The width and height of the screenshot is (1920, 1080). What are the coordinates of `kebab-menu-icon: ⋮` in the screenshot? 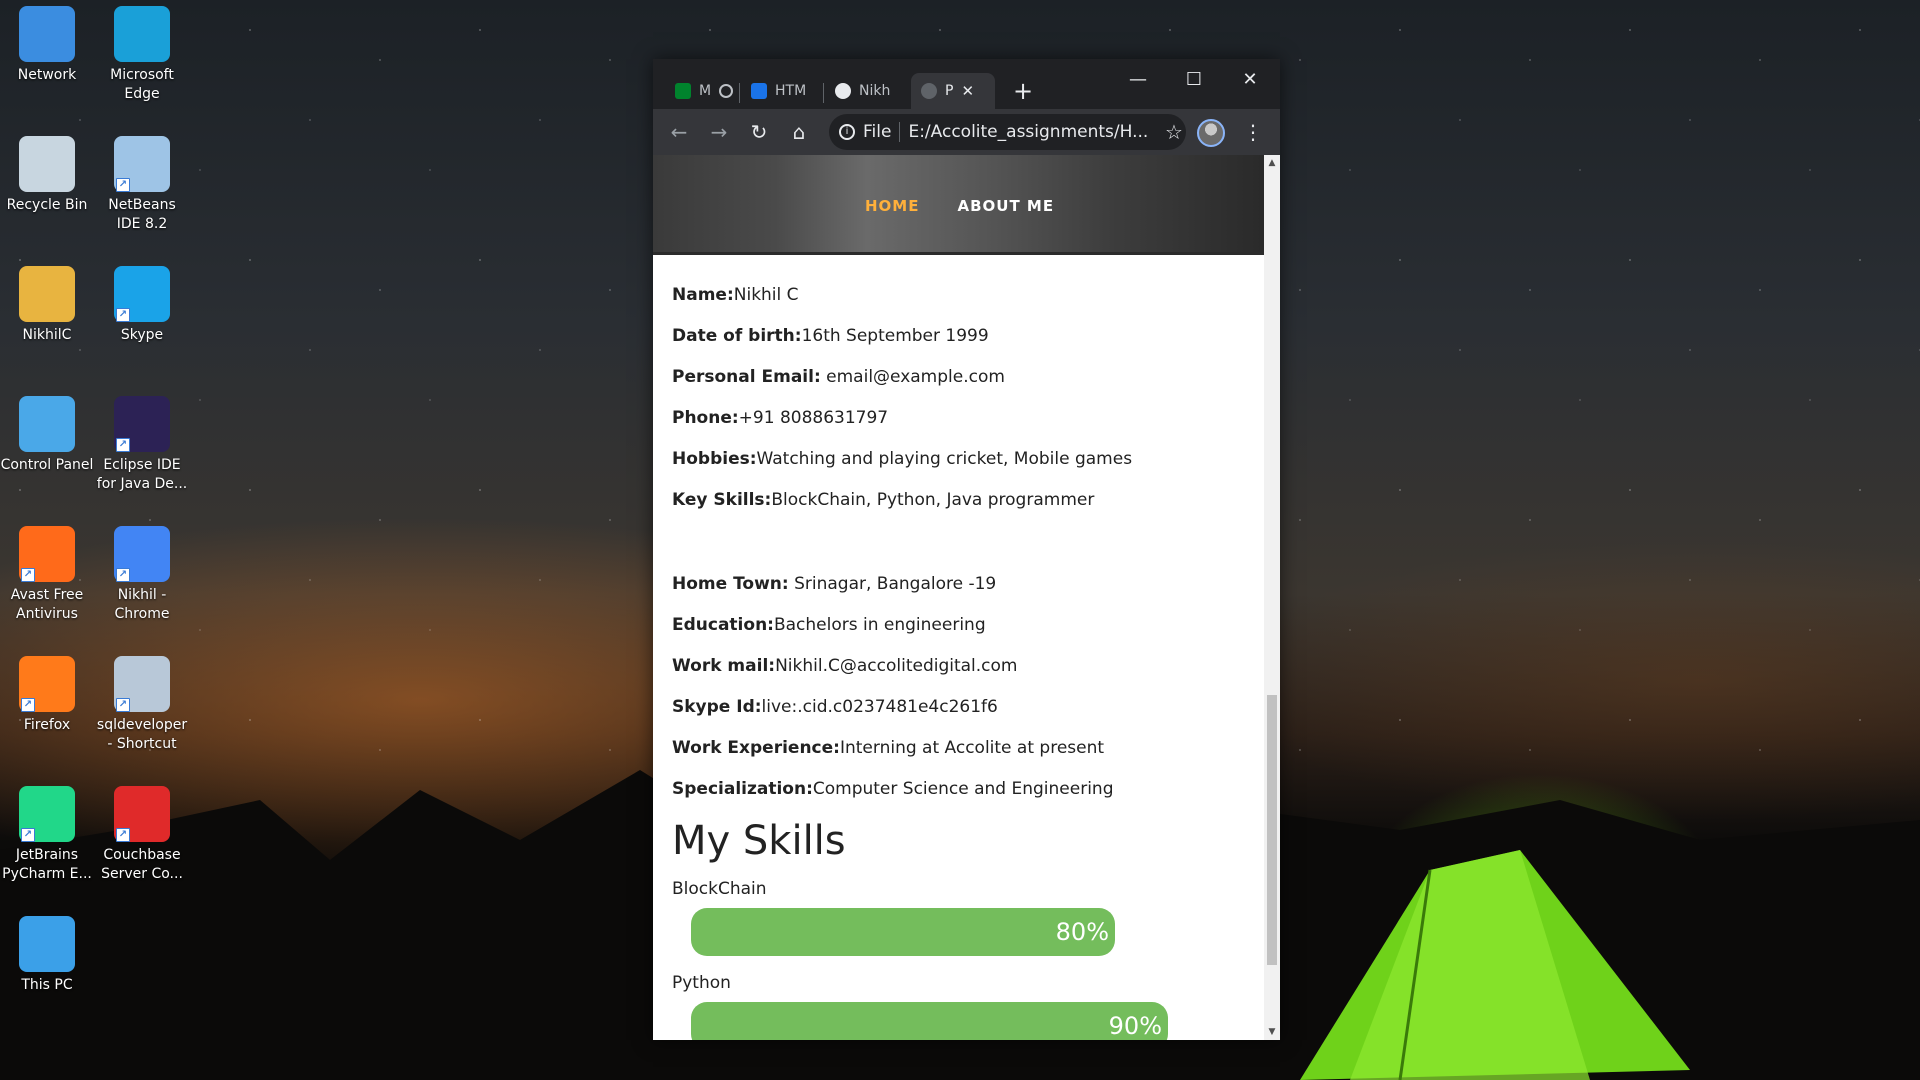 It's located at (1253, 132).